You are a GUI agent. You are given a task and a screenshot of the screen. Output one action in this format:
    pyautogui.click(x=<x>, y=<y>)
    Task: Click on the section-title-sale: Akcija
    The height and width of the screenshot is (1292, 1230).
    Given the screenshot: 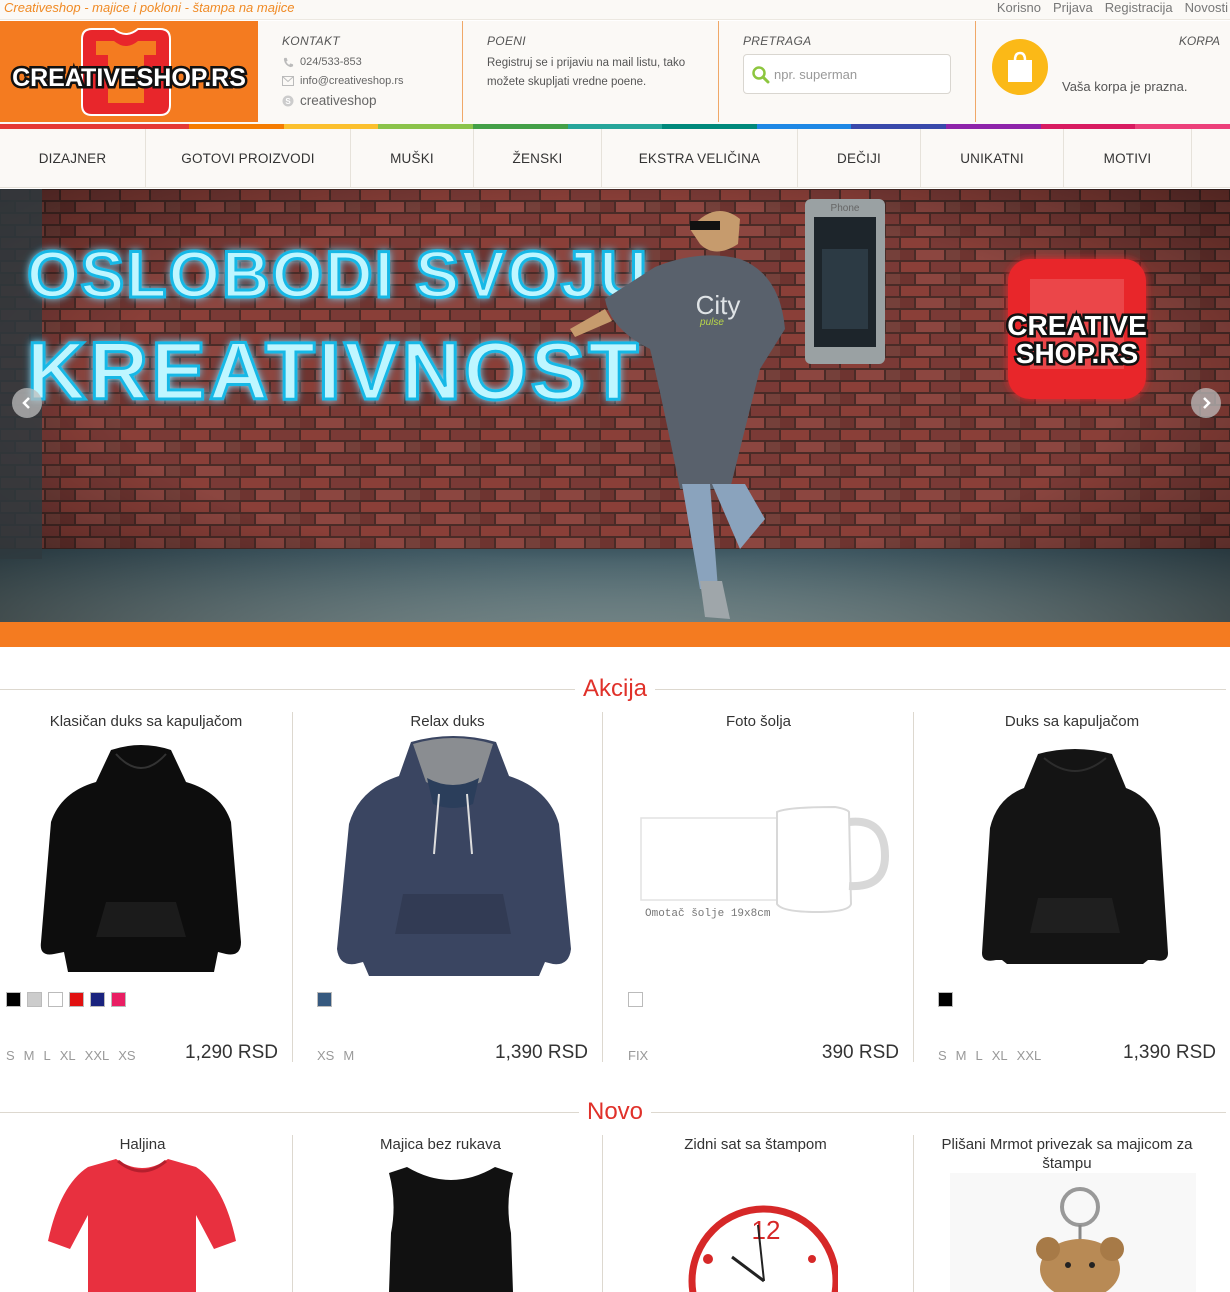 What is the action you would take?
    pyautogui.click(x=615, y=690)
    